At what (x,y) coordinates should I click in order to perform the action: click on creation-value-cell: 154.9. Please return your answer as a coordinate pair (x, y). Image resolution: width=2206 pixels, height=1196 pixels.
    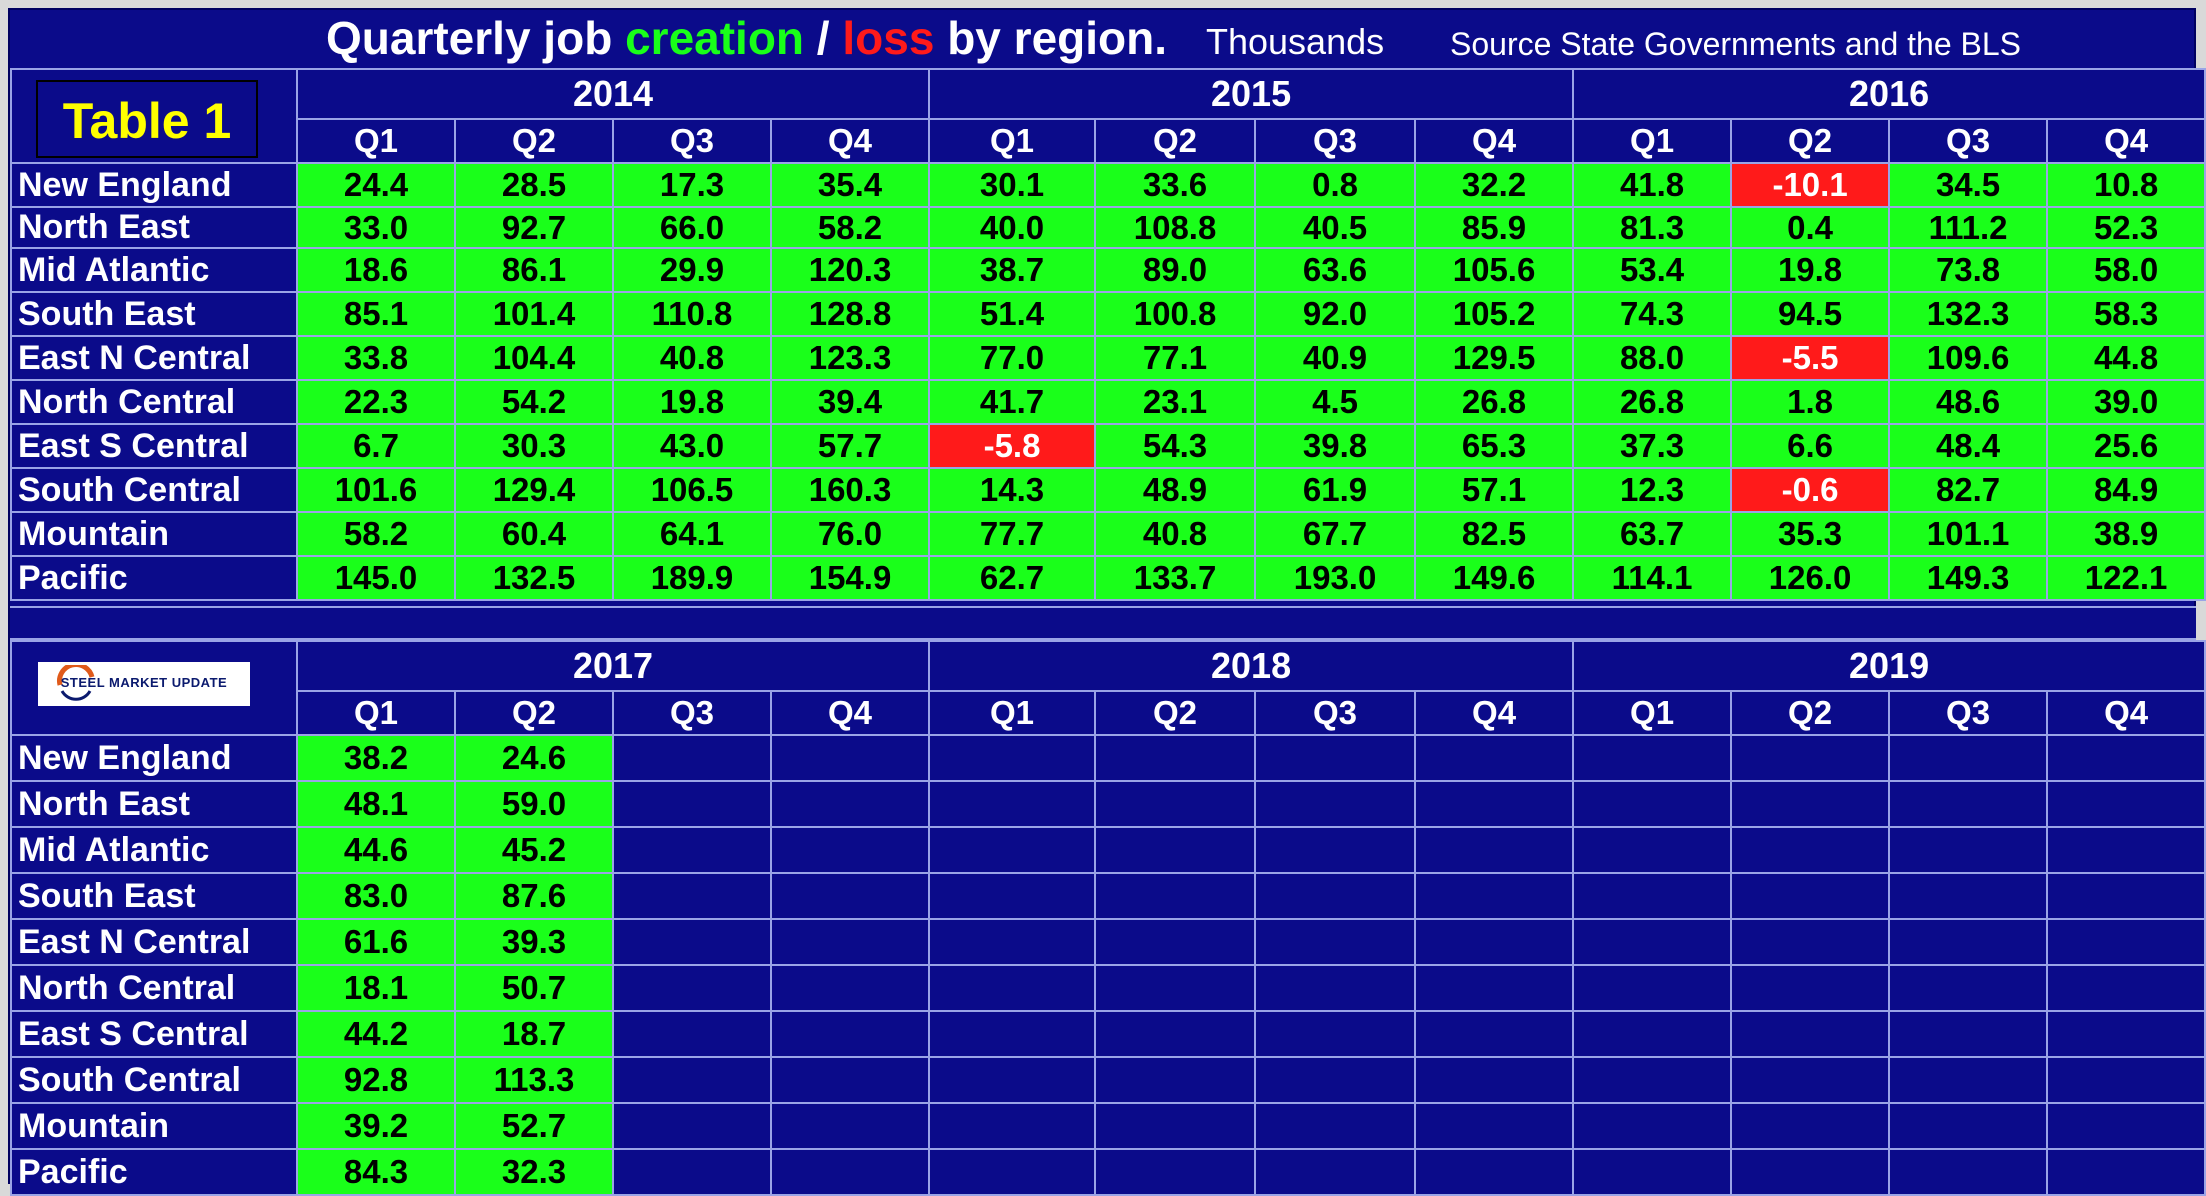
    Looking at the image, I should click on (850, 578).